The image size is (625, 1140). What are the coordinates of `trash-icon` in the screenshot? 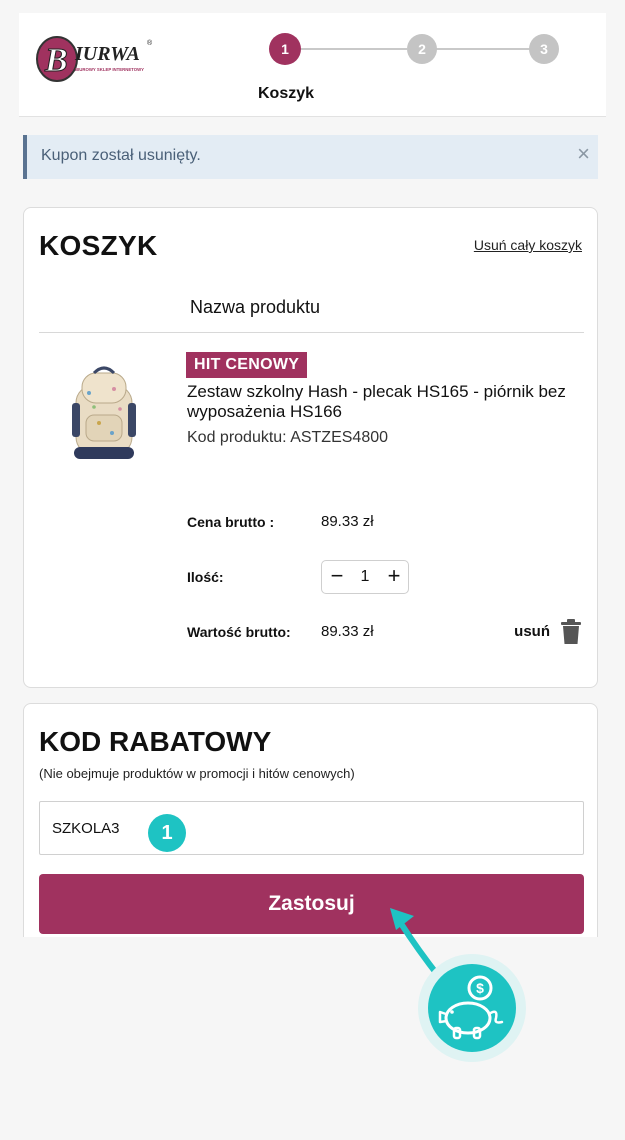 It's located at (571, 632).